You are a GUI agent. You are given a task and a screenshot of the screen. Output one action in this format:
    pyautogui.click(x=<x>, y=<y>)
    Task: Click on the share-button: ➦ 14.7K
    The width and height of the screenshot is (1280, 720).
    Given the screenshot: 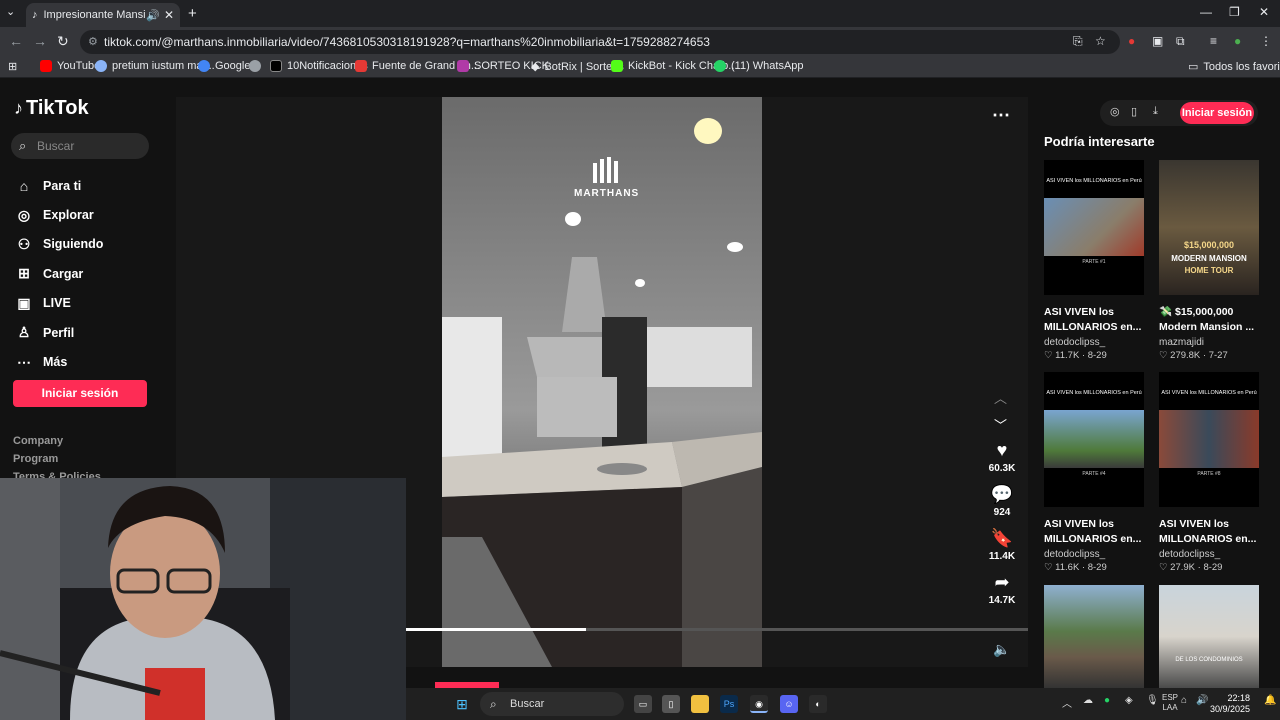 What is the action you would take?
    pyautogui.click(x=1002, y=589)
    